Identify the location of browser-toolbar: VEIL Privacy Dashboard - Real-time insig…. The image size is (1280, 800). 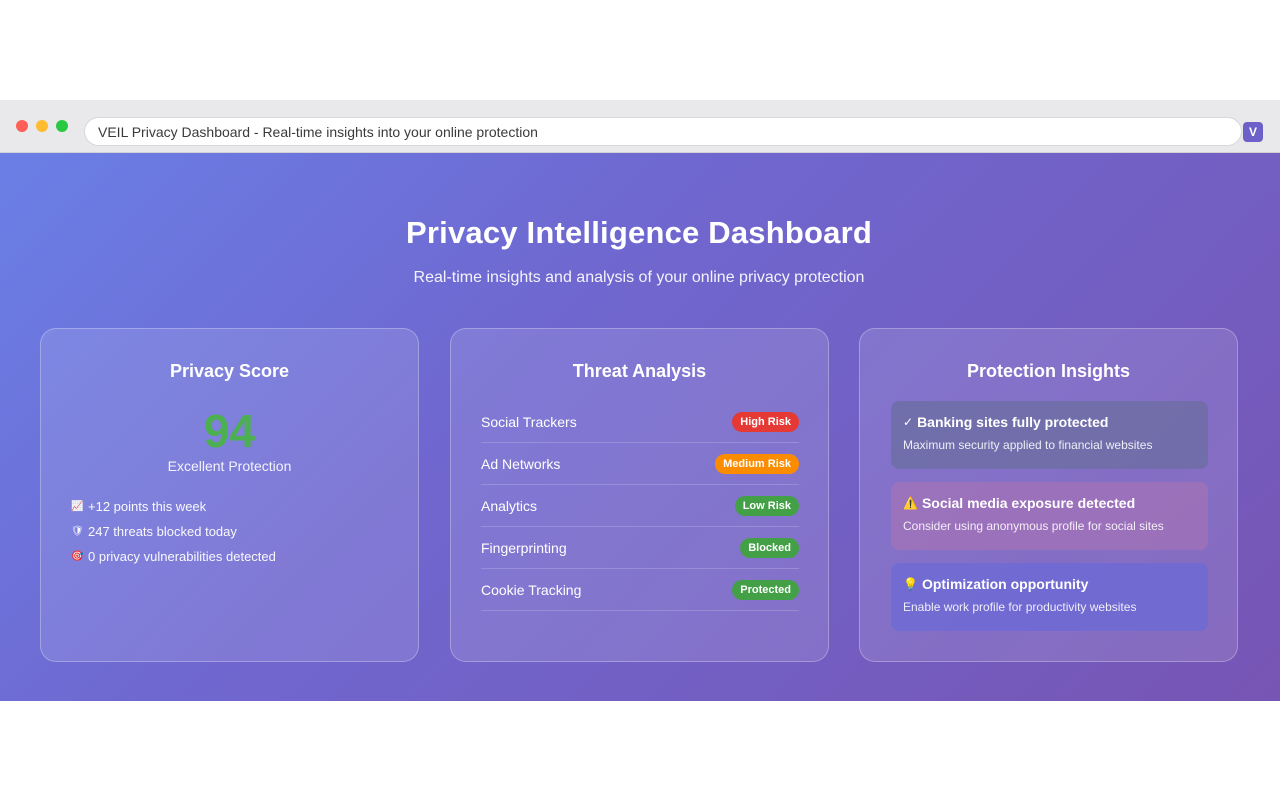
(640, 126).